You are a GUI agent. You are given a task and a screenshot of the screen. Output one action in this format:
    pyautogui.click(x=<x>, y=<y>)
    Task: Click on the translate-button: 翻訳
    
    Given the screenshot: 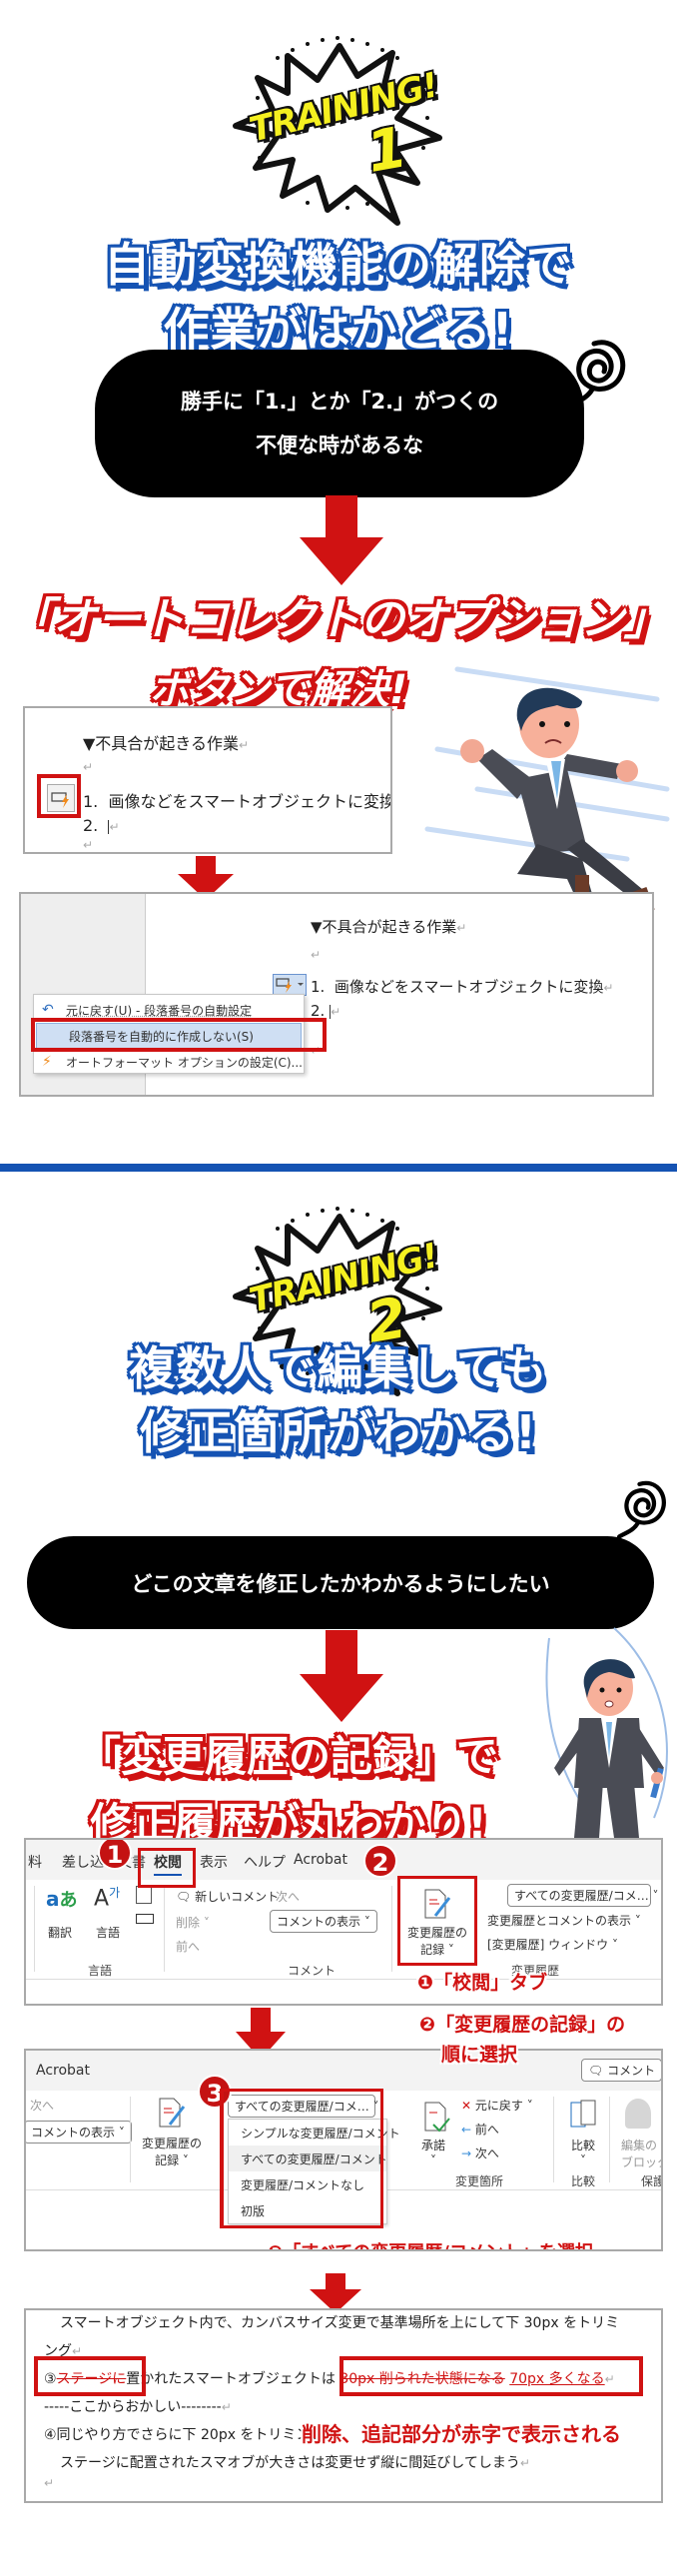 What is the action you would take?
    pyautogui.click(x=60, y=1933)
    